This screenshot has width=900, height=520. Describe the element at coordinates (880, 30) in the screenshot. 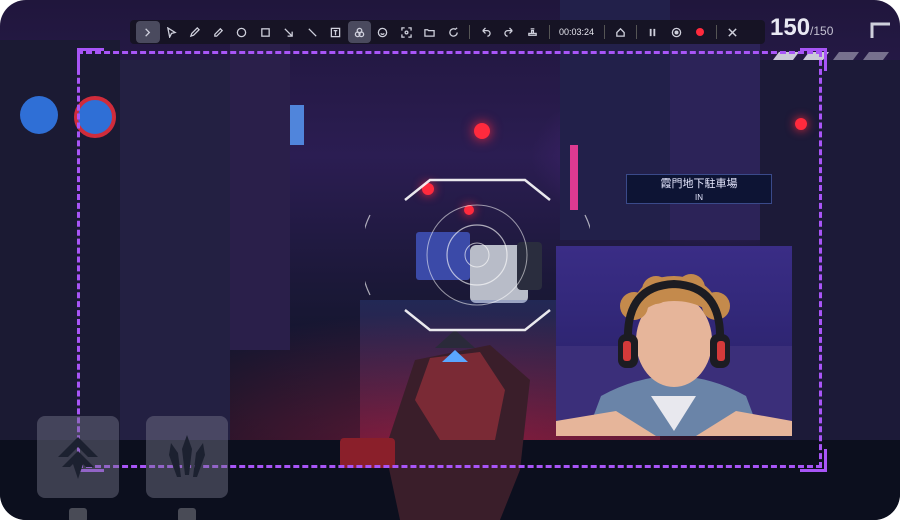

I see `corner-chevron-icon` at that location.